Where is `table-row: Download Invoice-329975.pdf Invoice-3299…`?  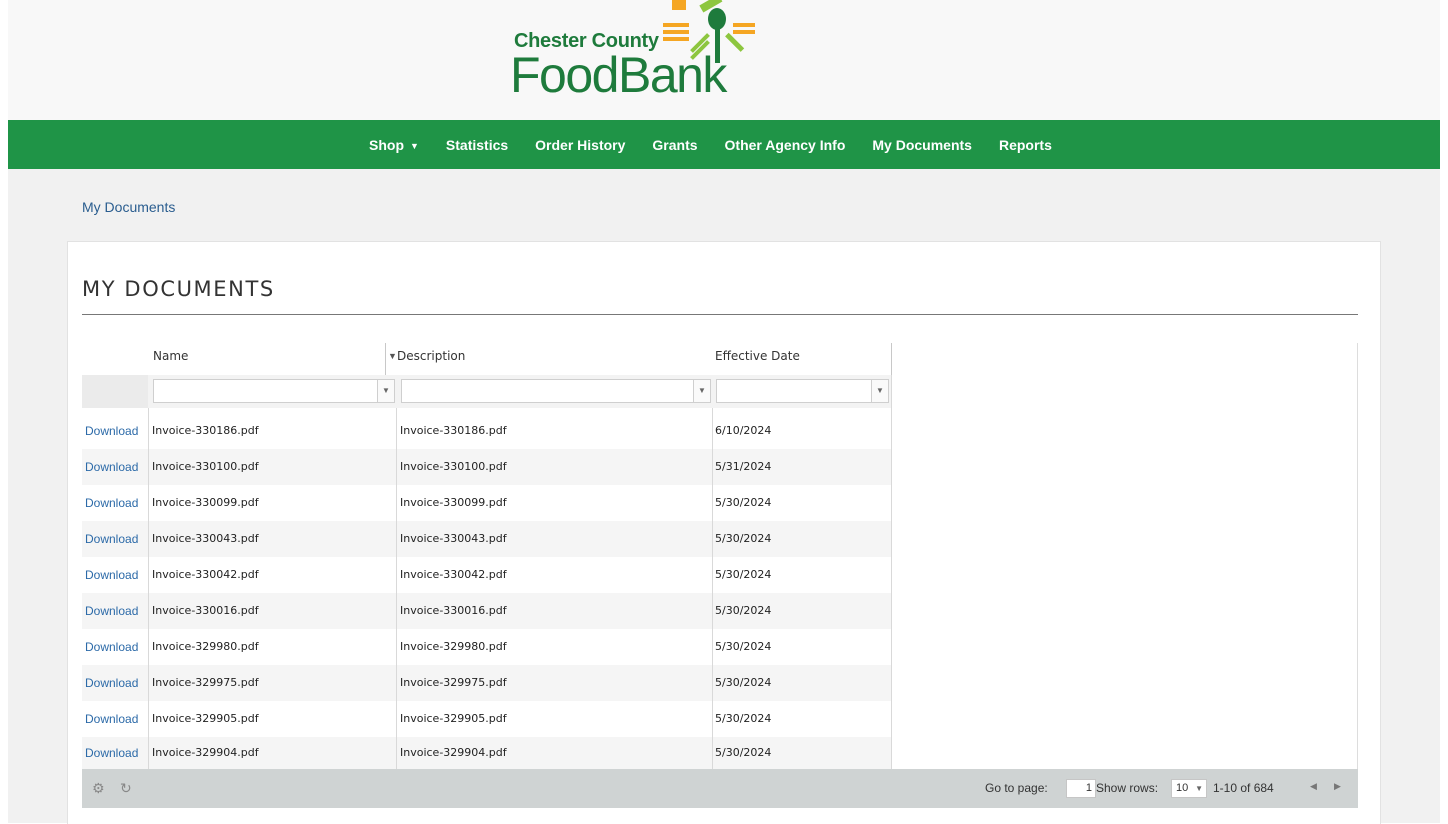 table-row: Download Invoice-329975.pdf Invoice-3299… is located at coordinates (487, 683).